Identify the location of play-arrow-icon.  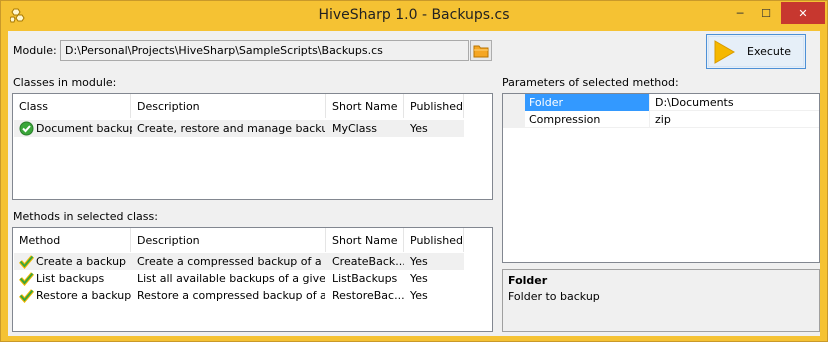
(724, 52).